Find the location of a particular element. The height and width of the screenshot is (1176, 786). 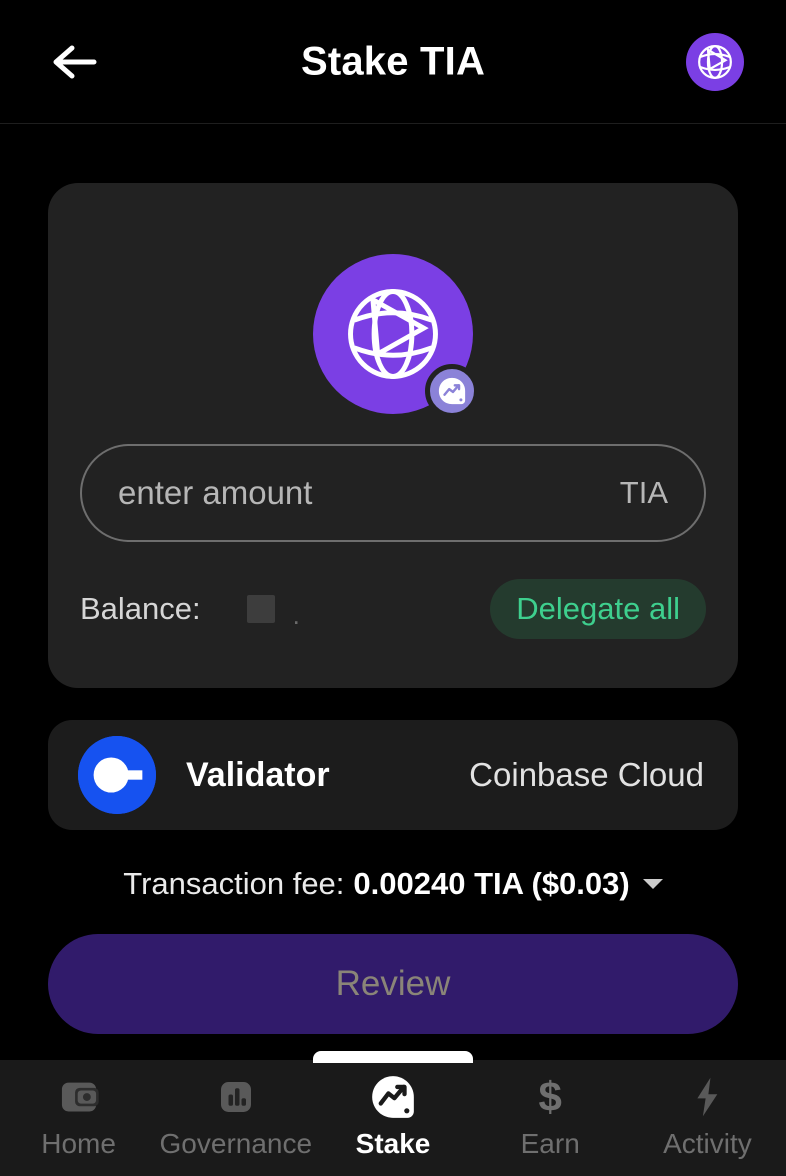

nav-item-governance: Governance is located at coordinates (235, 1117).